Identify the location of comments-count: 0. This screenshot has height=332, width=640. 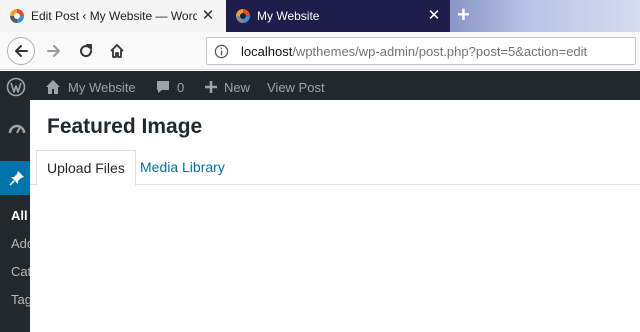
(181, 87).